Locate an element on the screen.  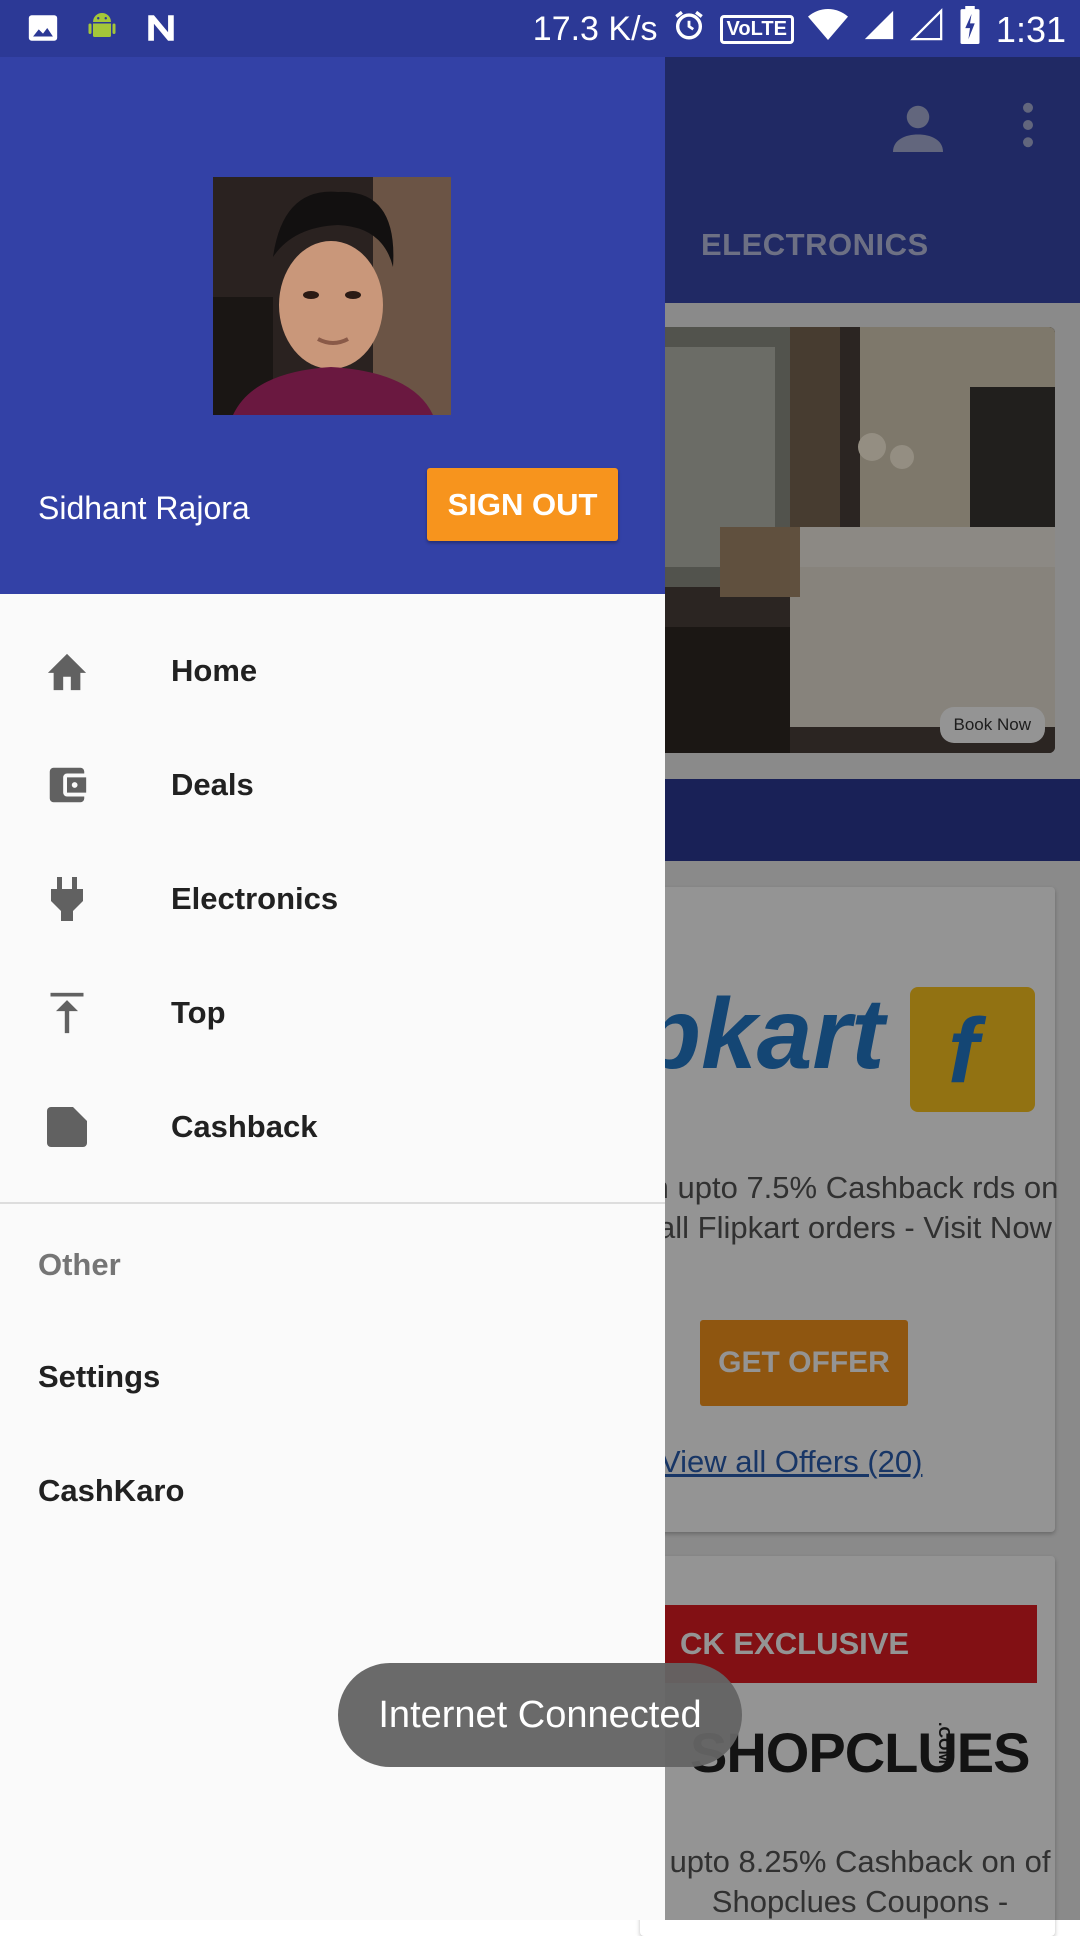
status-bar: 17.3 K/s VoLTE 1:31 is located at coordinates (540, 28).